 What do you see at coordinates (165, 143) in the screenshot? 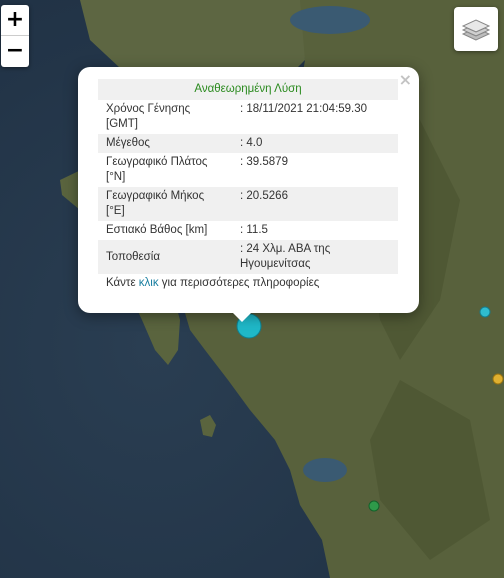
I see `magnitude-label: Μέγεθος` at bounding box center [165, 143].